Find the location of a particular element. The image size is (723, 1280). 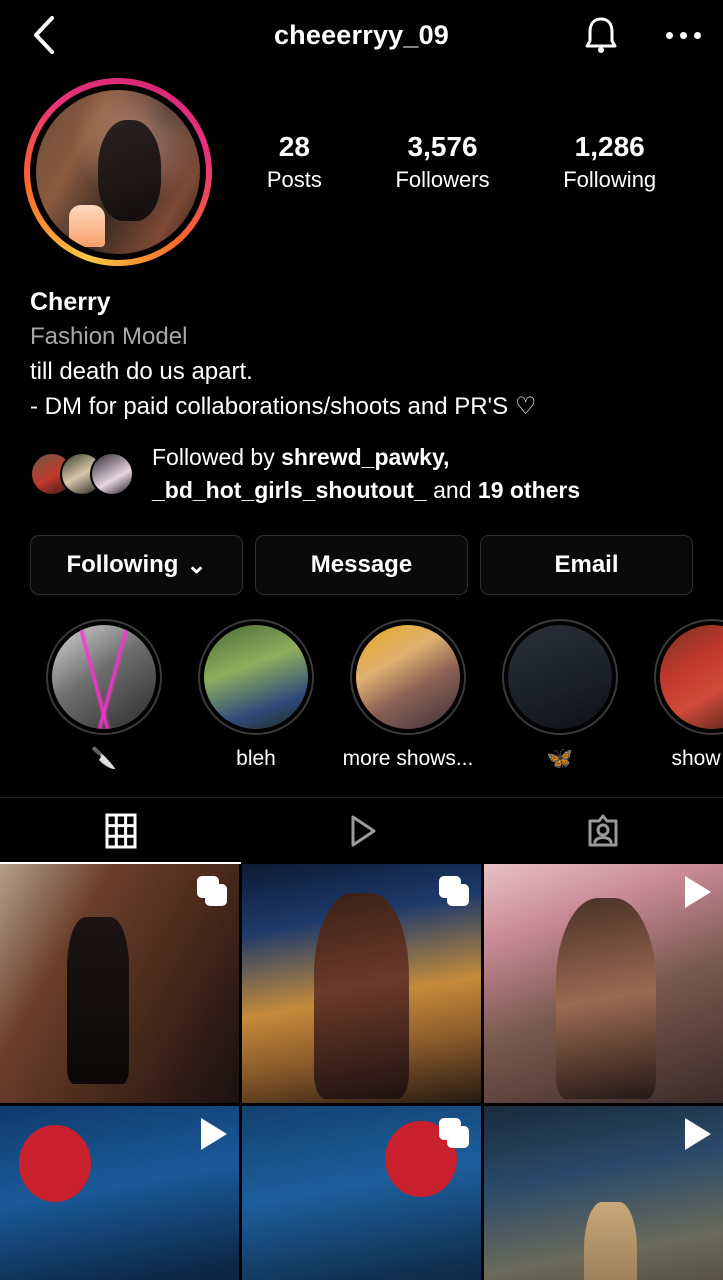

following-count: 1,286 is located at coordinates (609, 146).